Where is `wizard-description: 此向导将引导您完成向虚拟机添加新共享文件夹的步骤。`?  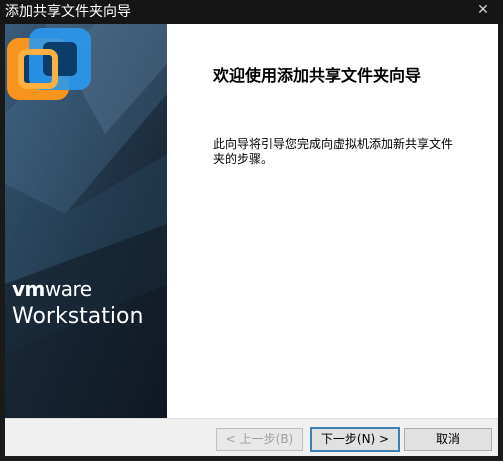 wizard-description: 此向导将引导您完成向虚拟机添加新共享文件夹的步骤。 is located at coordinates (333, 151).